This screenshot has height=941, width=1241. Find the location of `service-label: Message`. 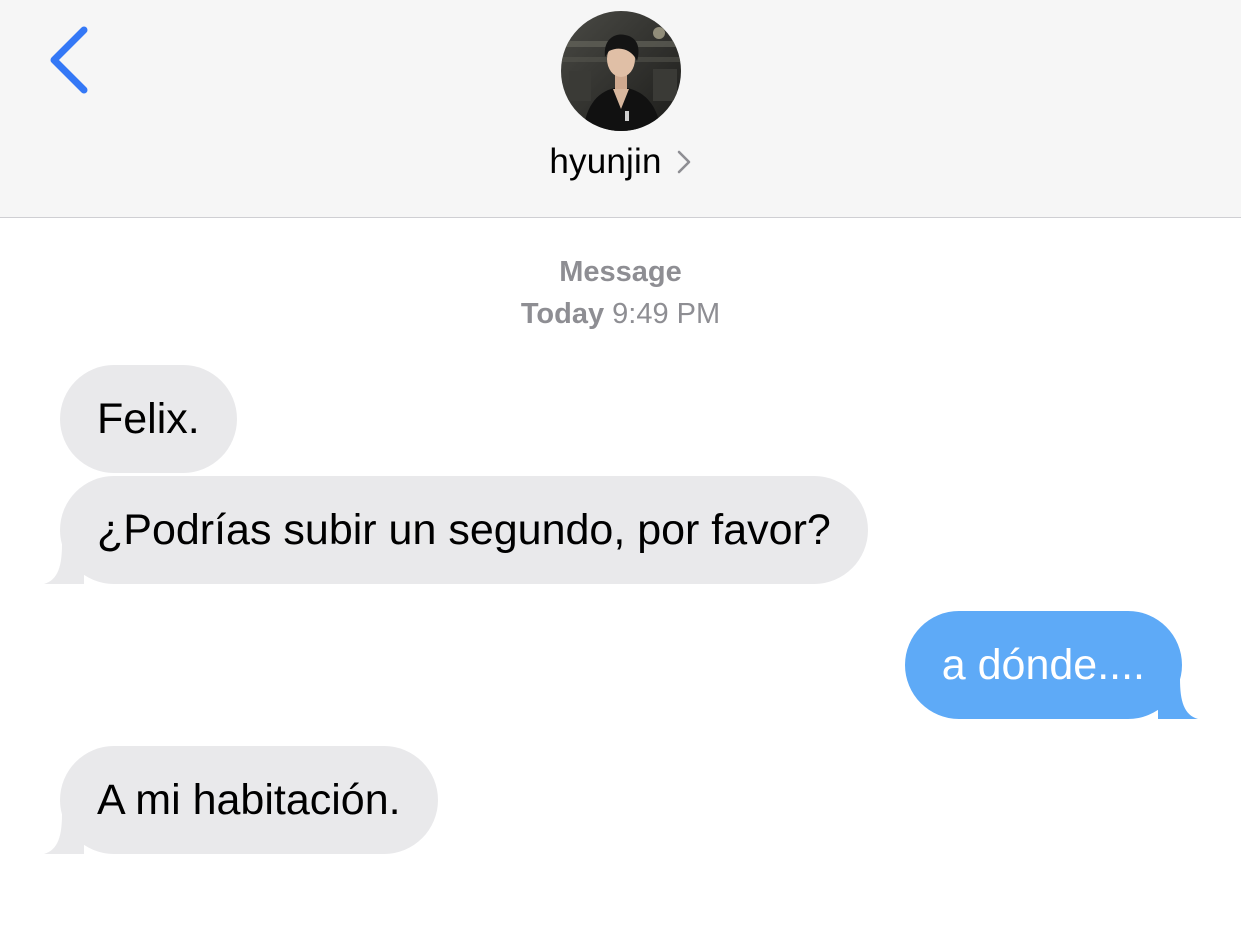

service-label: Message is located at coordinates (620, 272).